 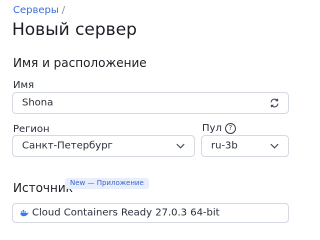 I want to click on page-title: Новый сервер, so click(x=74, y=30).